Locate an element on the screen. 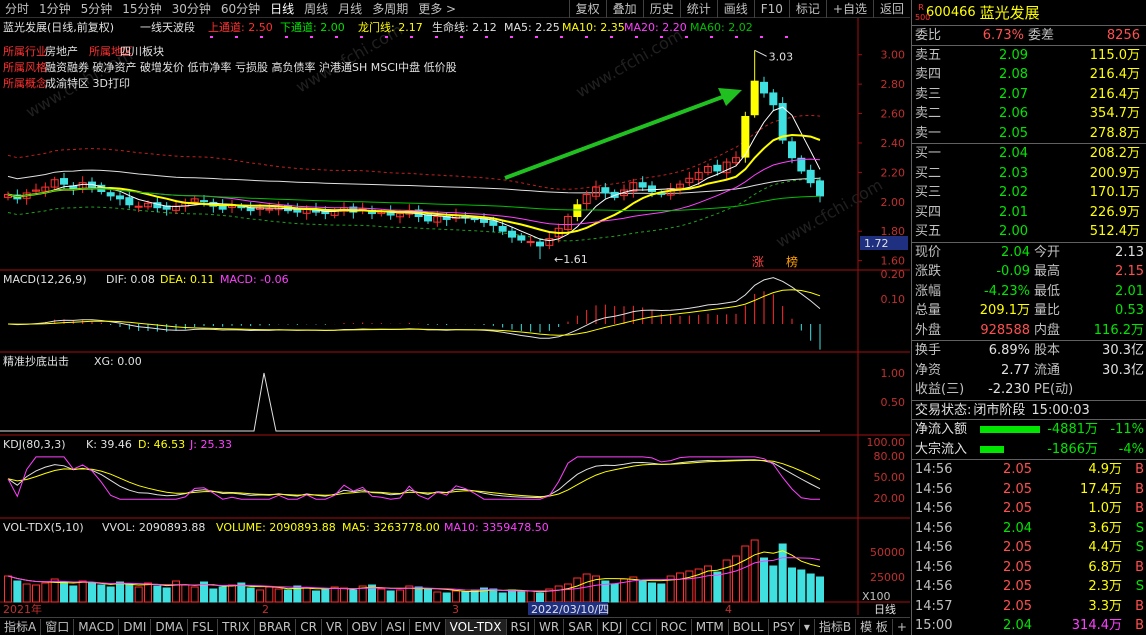 This screenshot has height=635, width=1146. price-axis-label: 3.00 is located at coordinates (893, 55).